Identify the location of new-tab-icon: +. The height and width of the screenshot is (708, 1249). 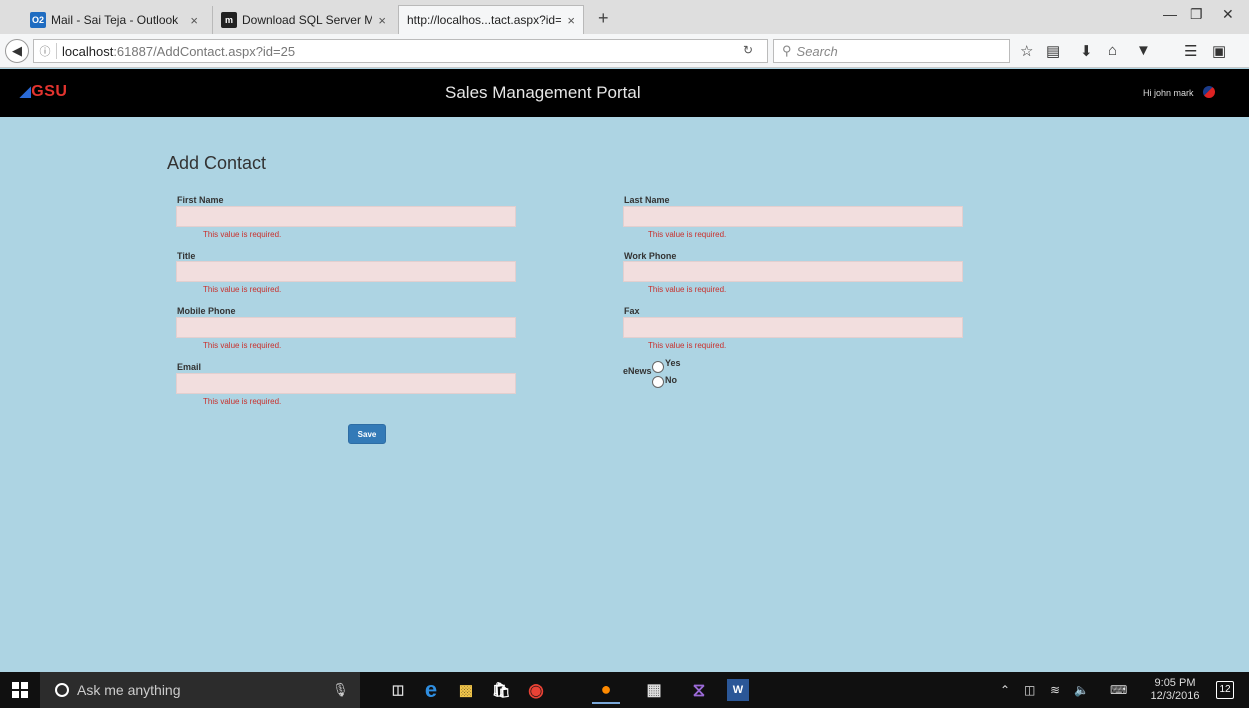
(603, 18).